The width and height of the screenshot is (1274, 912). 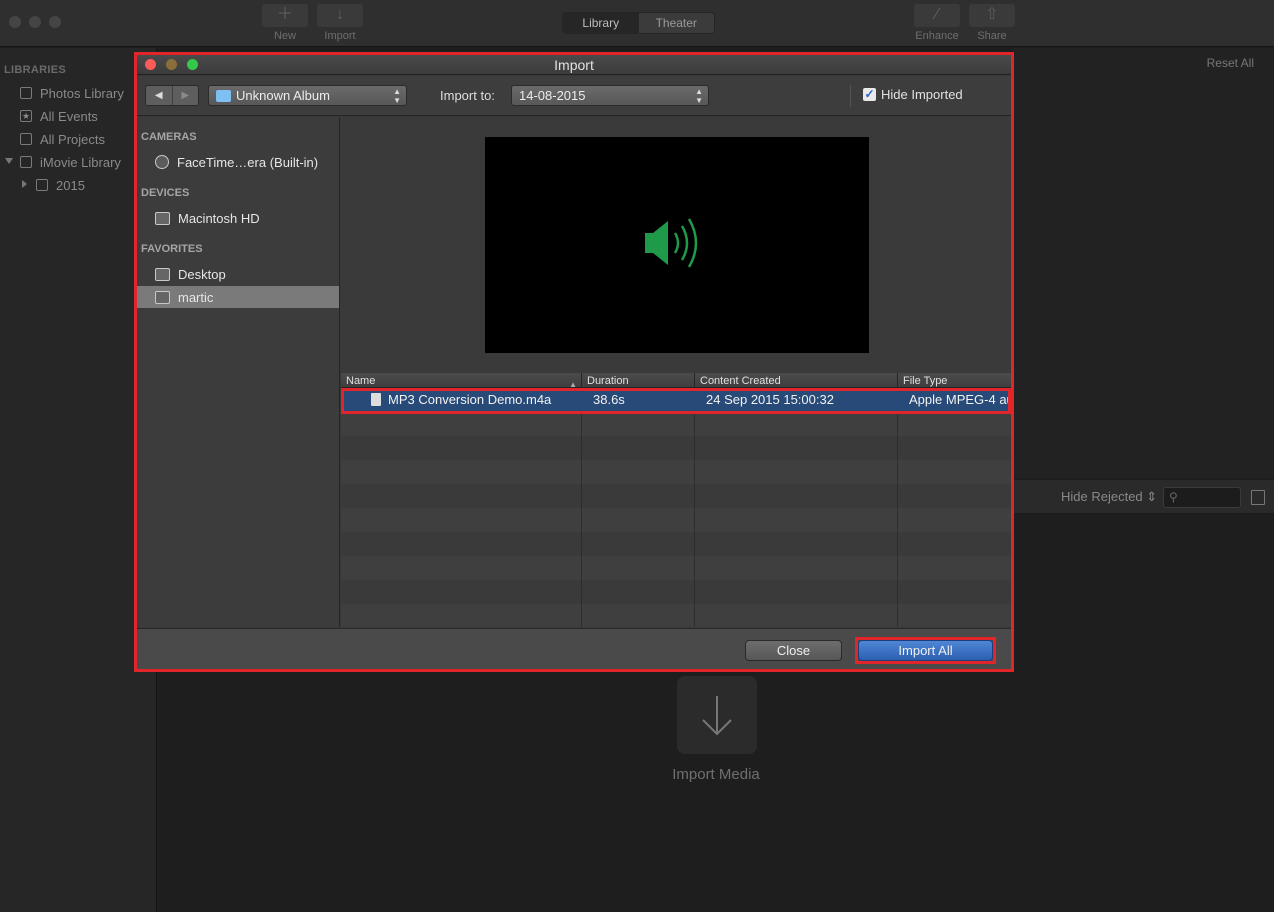 I want to click on enhance-label: Enhance, so click(x=937, y=36).